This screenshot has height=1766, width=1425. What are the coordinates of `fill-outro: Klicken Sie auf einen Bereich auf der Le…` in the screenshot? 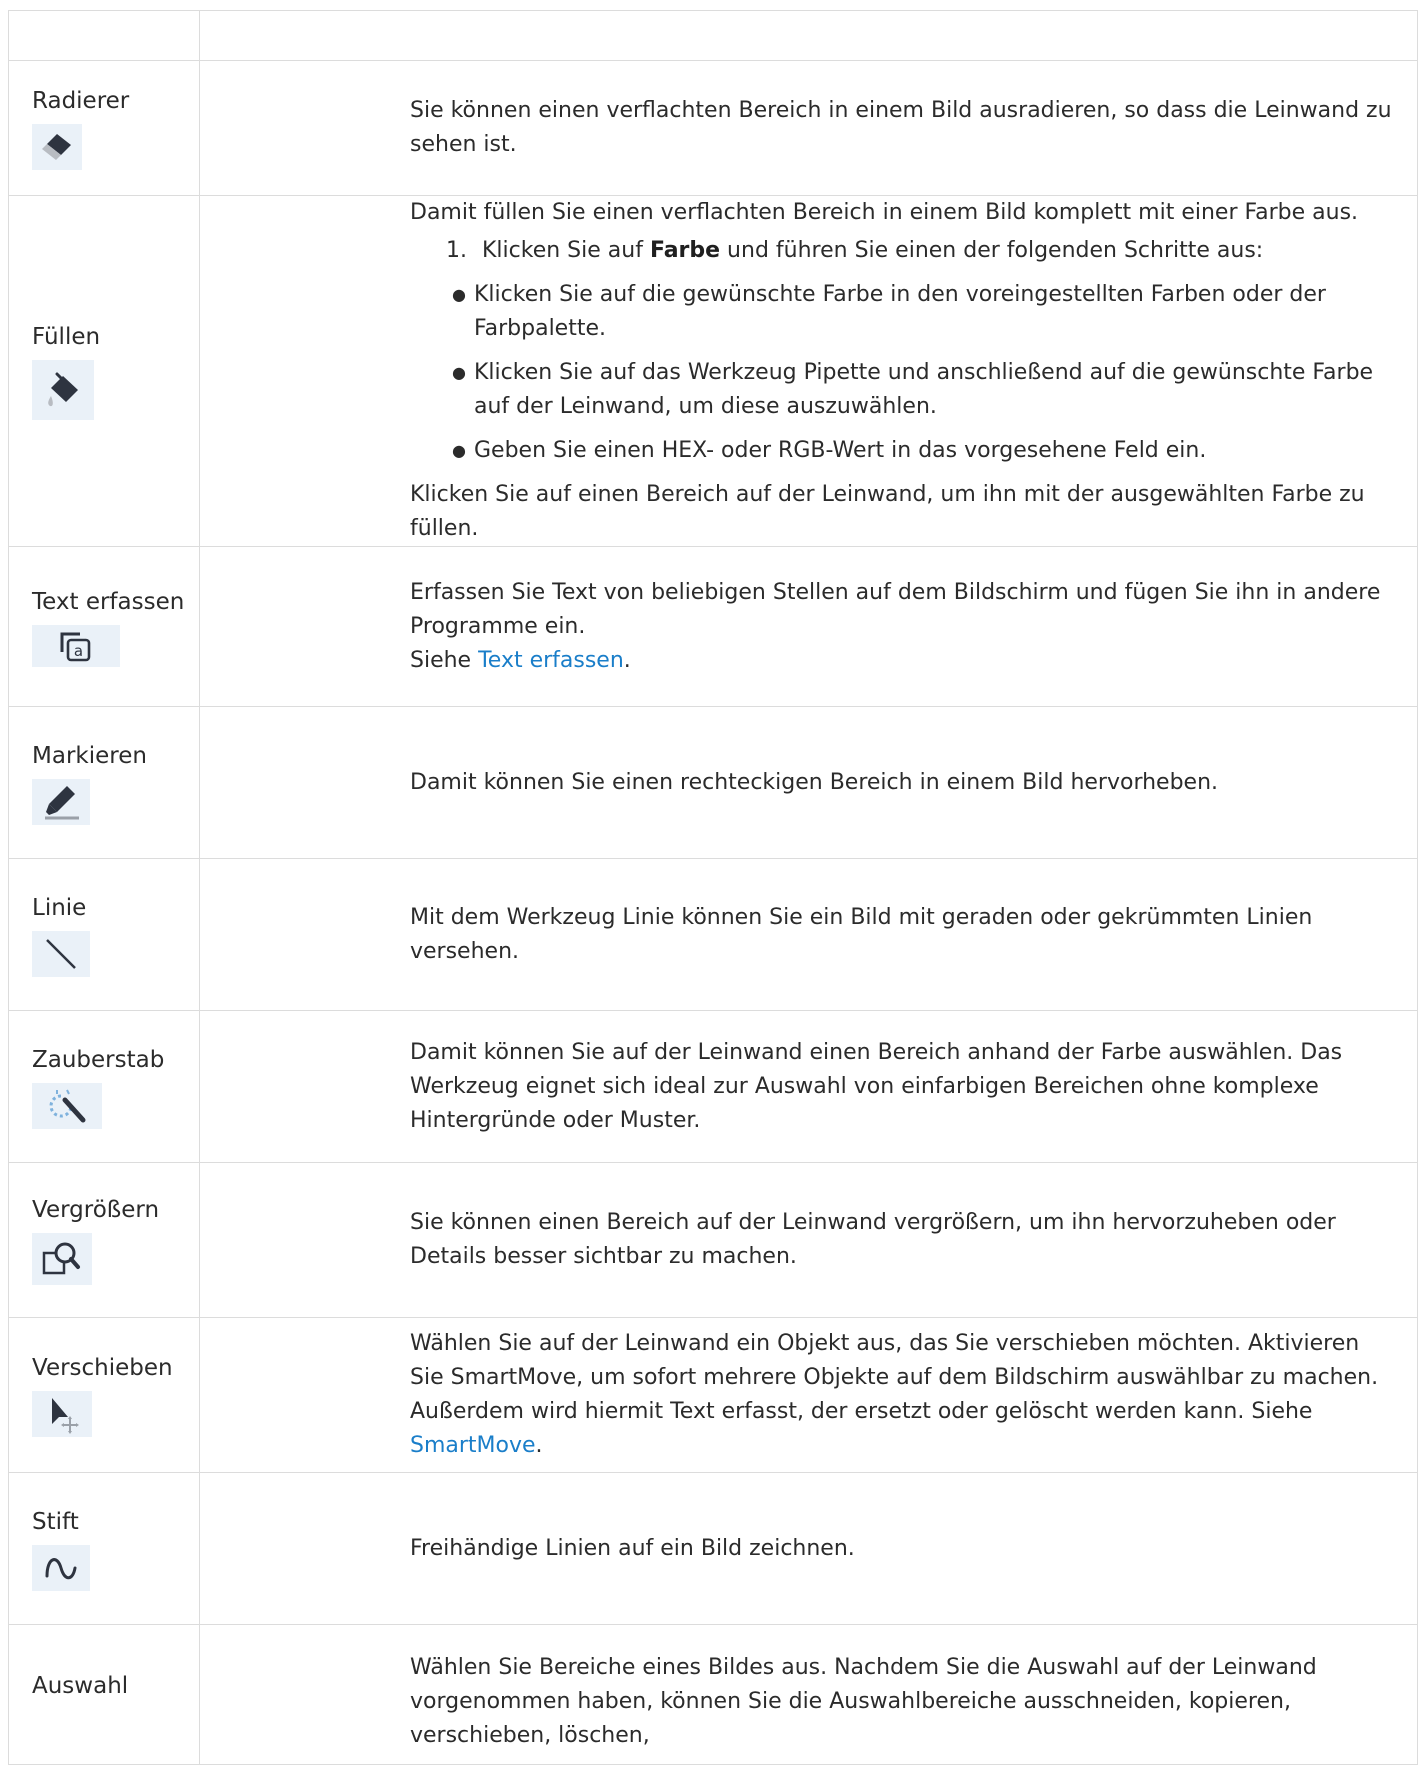 It's located at (887, 511).